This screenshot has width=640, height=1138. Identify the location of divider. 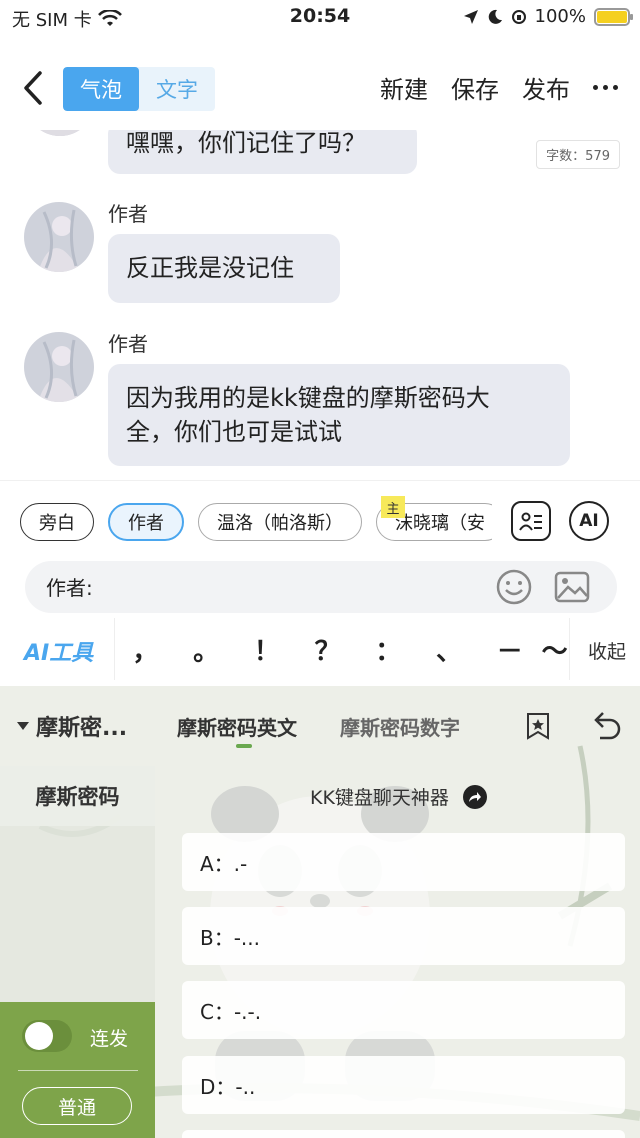
(78, 1070).